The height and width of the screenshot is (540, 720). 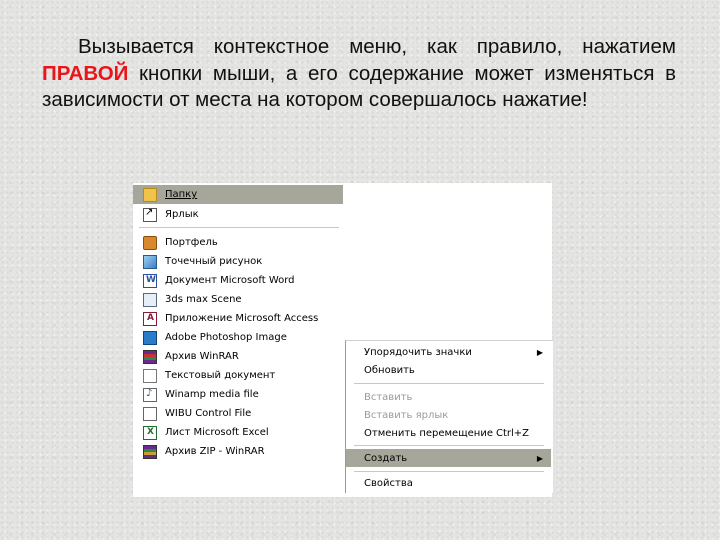 What do you see at coordinates (150, 337) in the screenshot?
I see `photoshop-icon` at bounding box center [150, 337].